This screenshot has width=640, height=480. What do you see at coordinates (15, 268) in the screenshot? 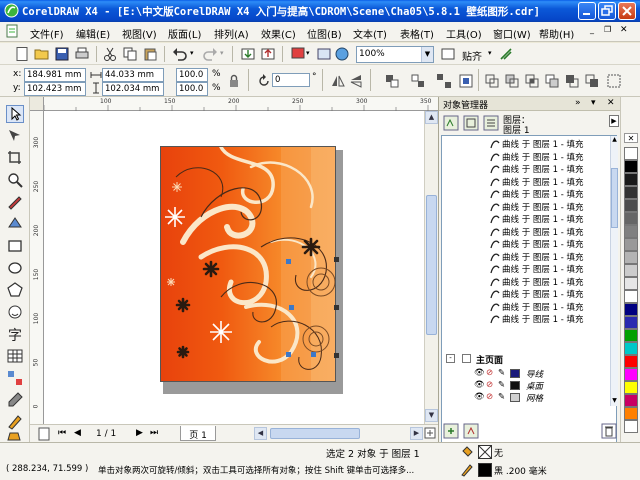
I see `ellipse-tool-icon` at bounding box center [15, 268].